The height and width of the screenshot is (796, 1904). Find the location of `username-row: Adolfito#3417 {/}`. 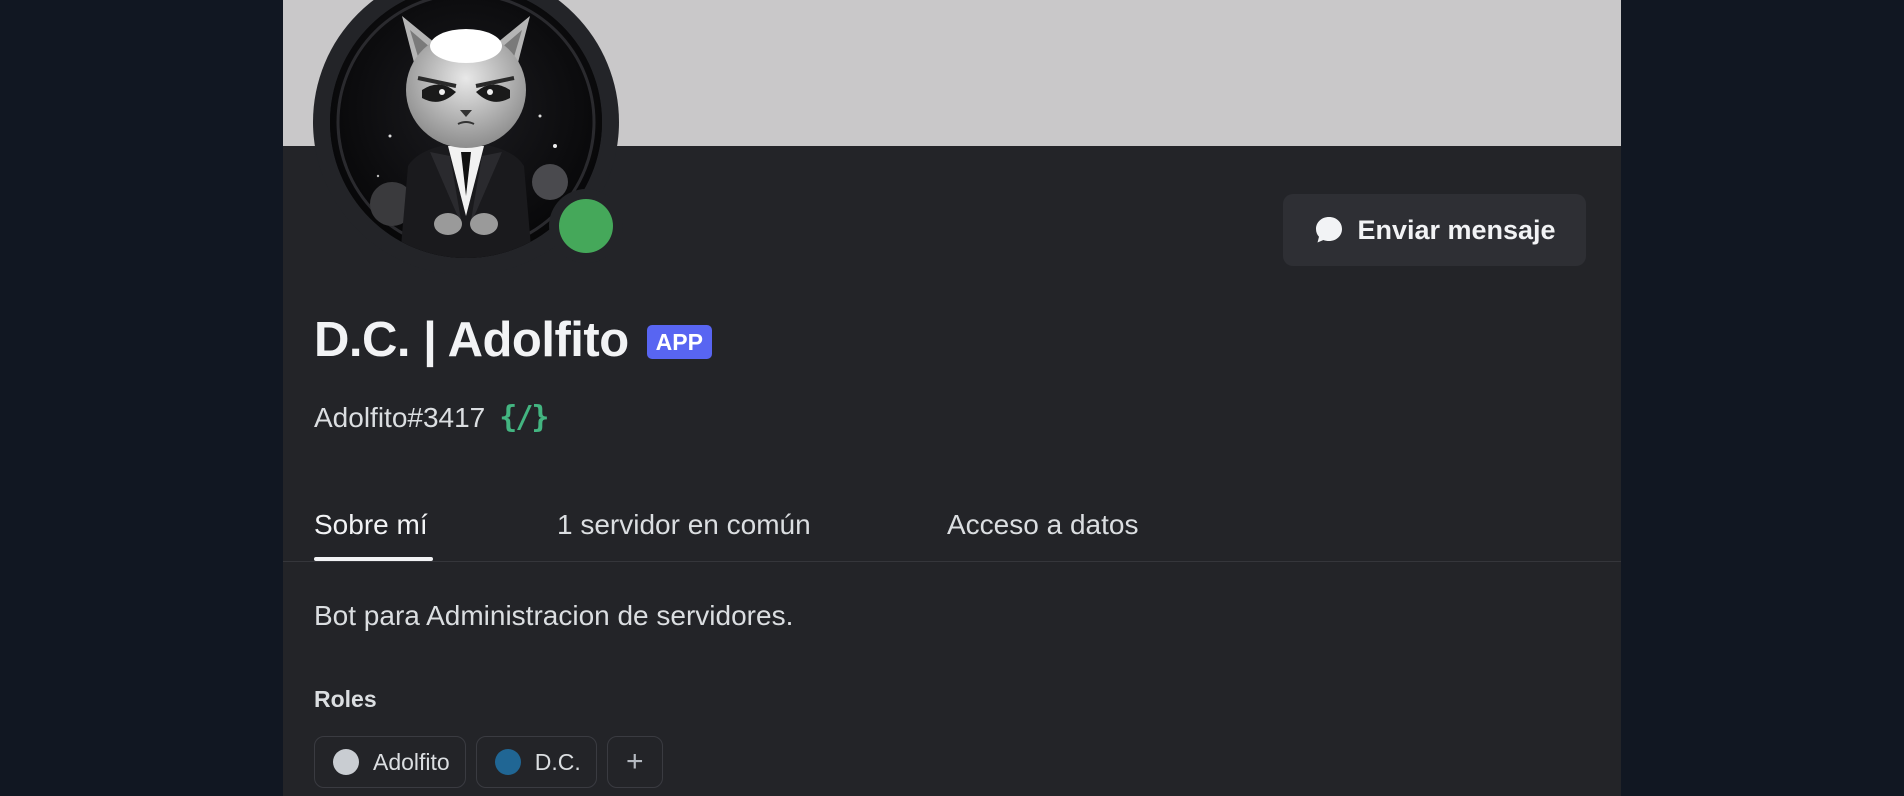

username-row: Adolfito#3417 {/} is located at coordinates (431, 417).